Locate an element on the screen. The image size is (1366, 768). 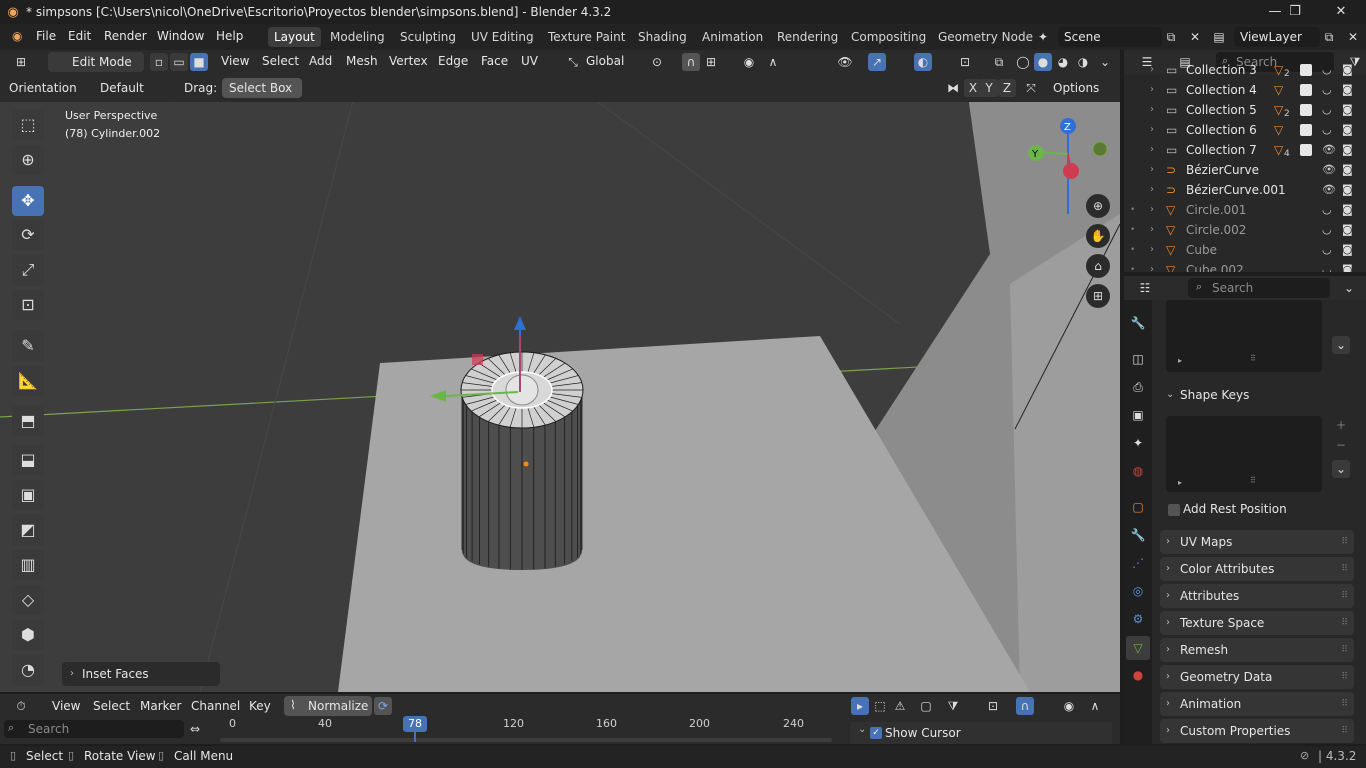
rendered-shading-icon: ◑ is located at coordinates (1083, 62).